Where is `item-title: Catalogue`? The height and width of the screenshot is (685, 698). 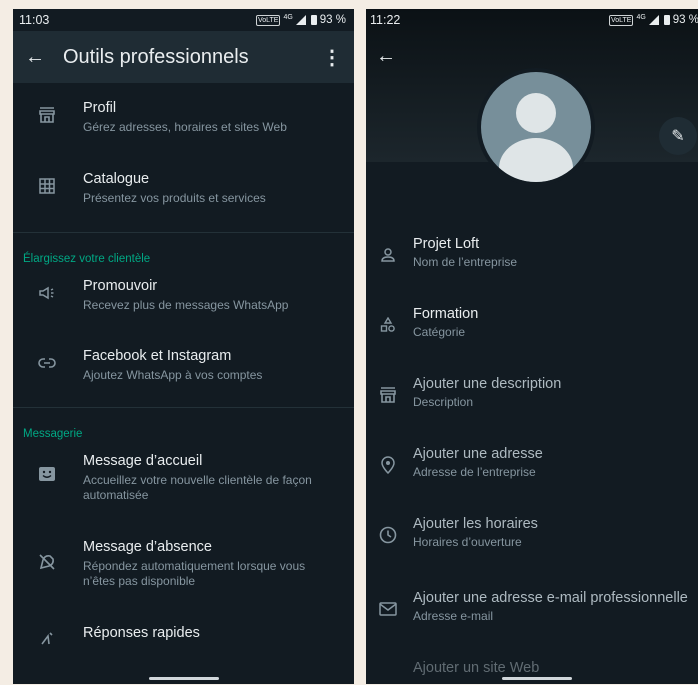 item-title: Catalogue is located at coordinates (116, 179).